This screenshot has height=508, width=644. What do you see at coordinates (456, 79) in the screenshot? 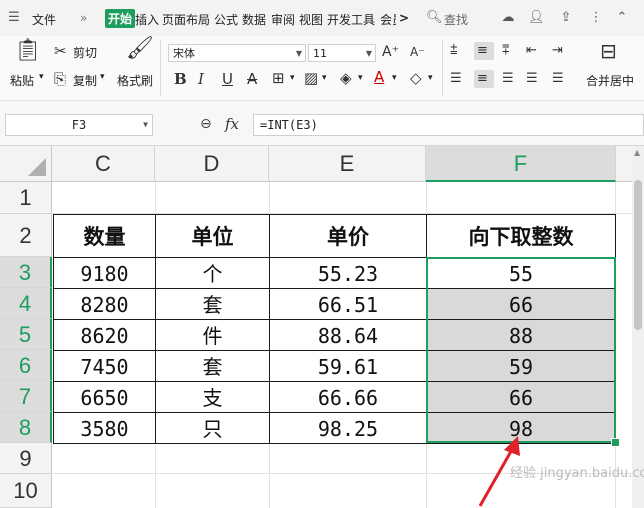
I see `align-left-icon: ☰` at bounding box center [456, 79].